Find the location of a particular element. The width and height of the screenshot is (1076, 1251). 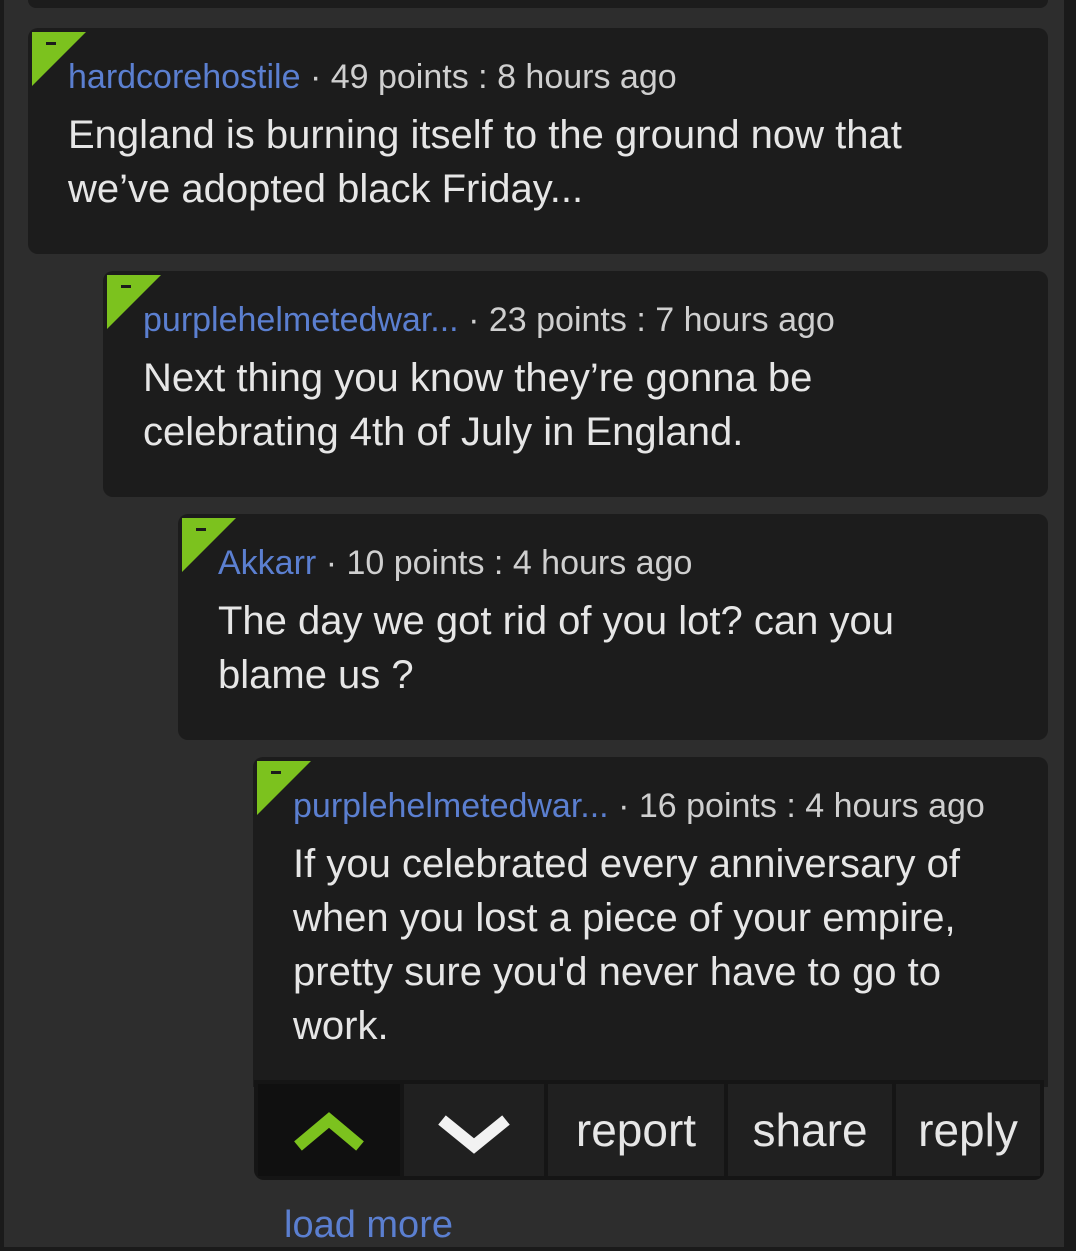

reply-button: reply is located at coordinates (968, 1130).